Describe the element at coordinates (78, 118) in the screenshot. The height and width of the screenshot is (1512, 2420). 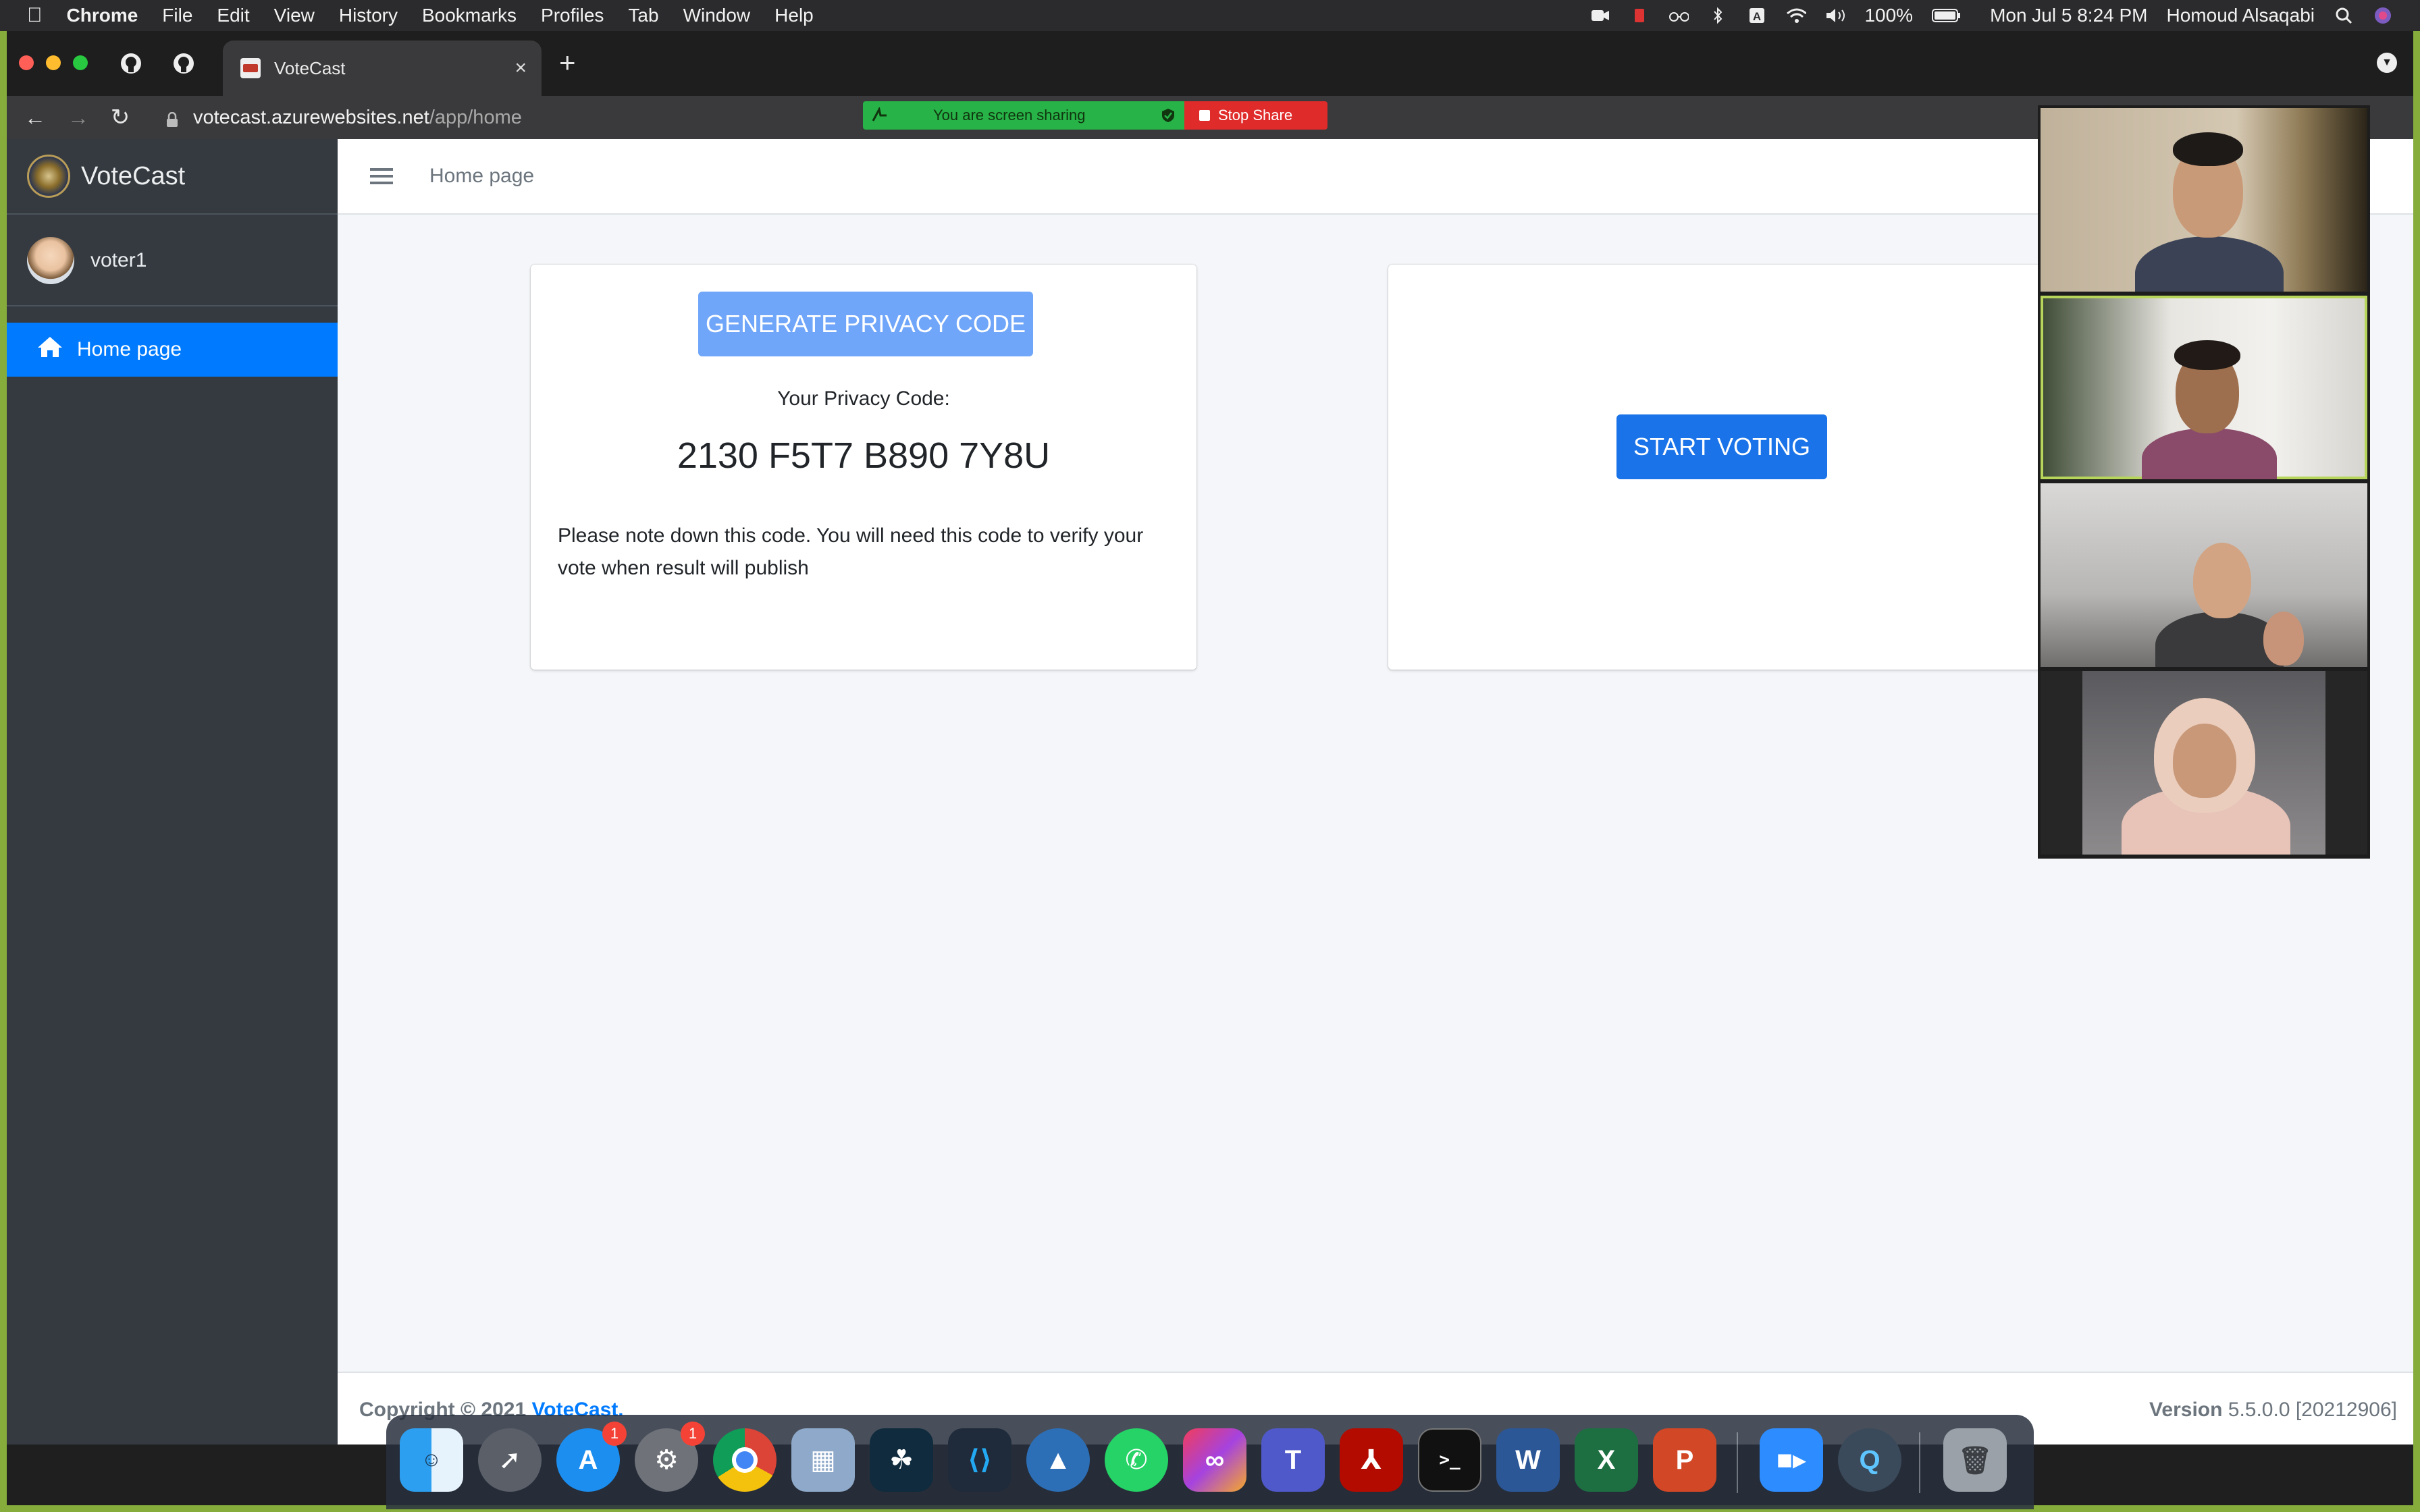
I see `forward-arrow-icon: →` at that location.